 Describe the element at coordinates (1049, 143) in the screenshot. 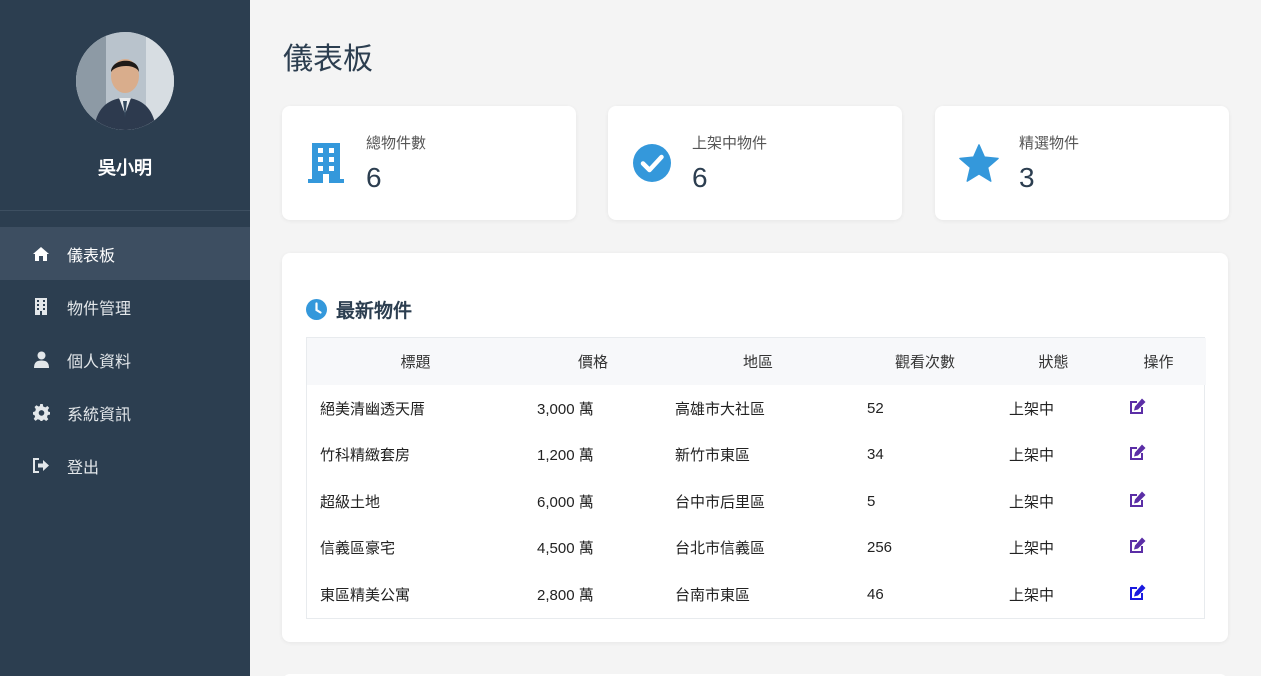

I see `stat-label: 精選物件` at that location.